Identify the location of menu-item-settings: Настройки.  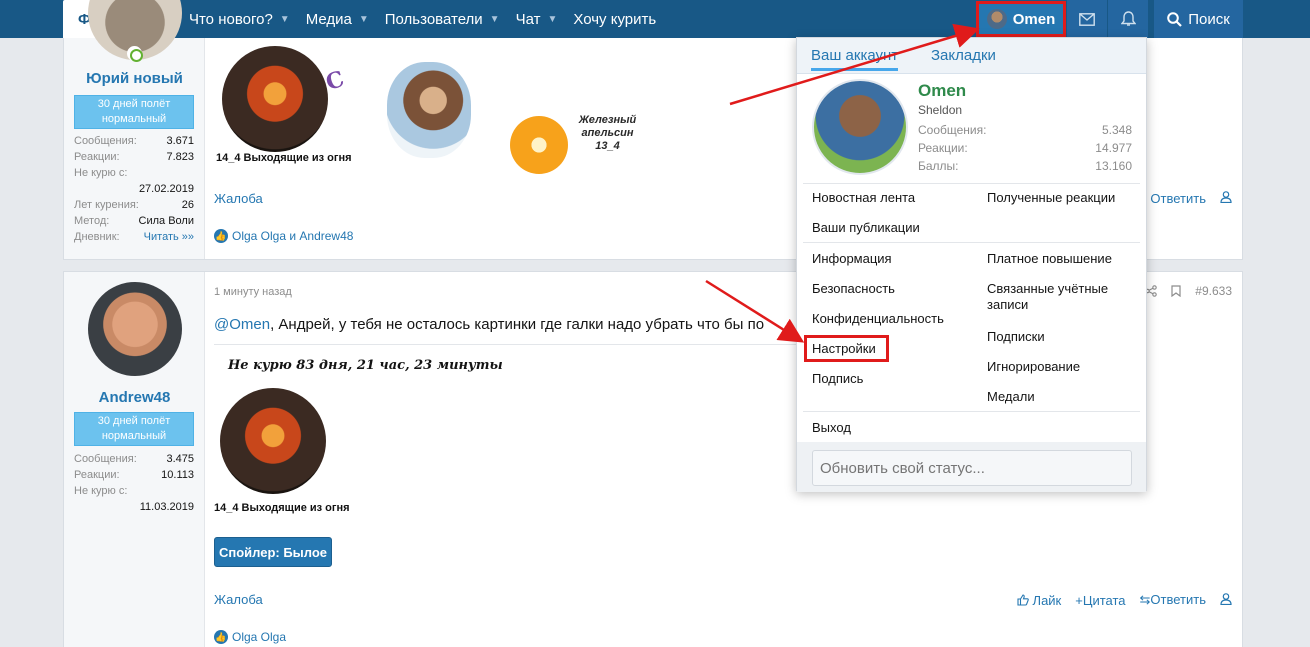
(844, 349).